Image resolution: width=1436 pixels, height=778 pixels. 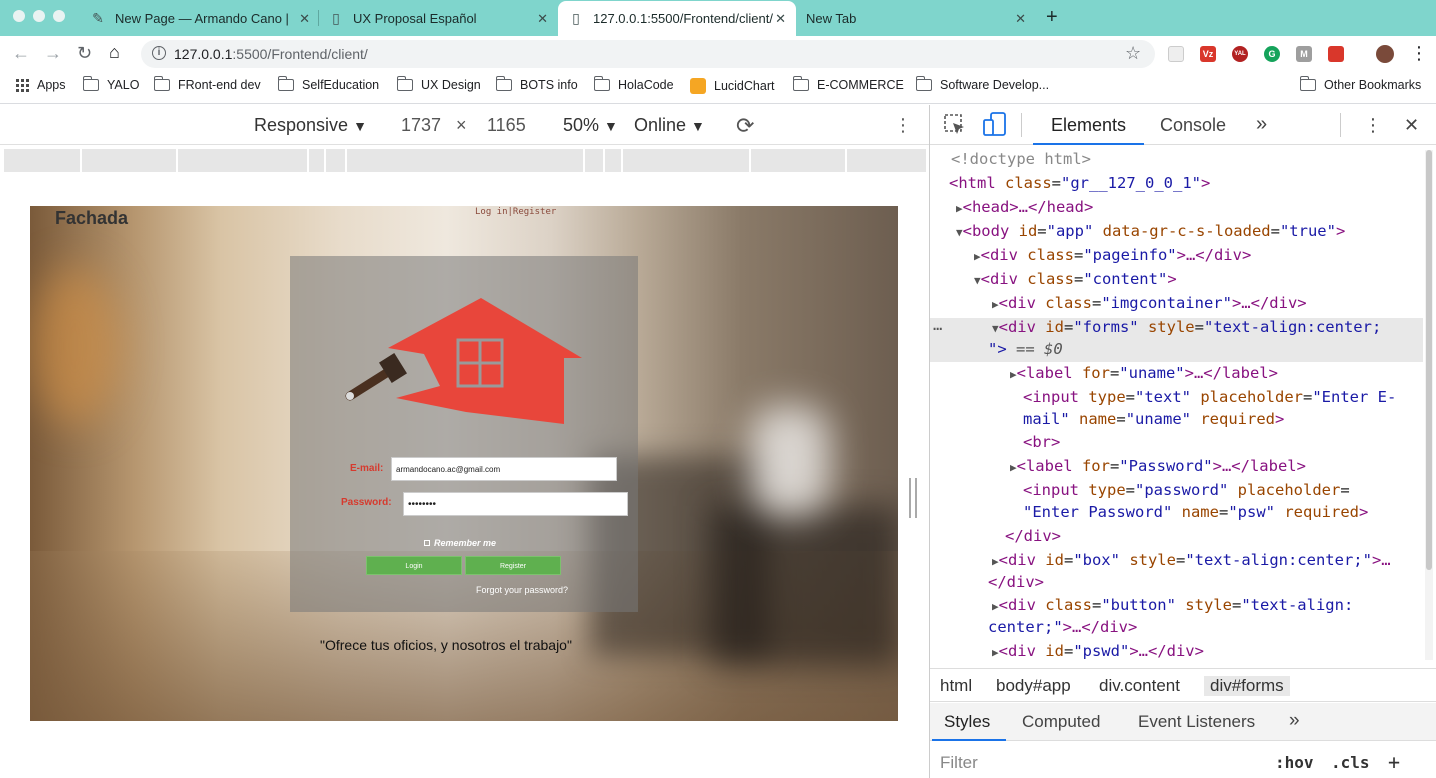 What do you see at coordinates (732, 86) in the screenshot?
I see `bookmark-lucidchart: LucidChart` at bounding box center [732, 86].